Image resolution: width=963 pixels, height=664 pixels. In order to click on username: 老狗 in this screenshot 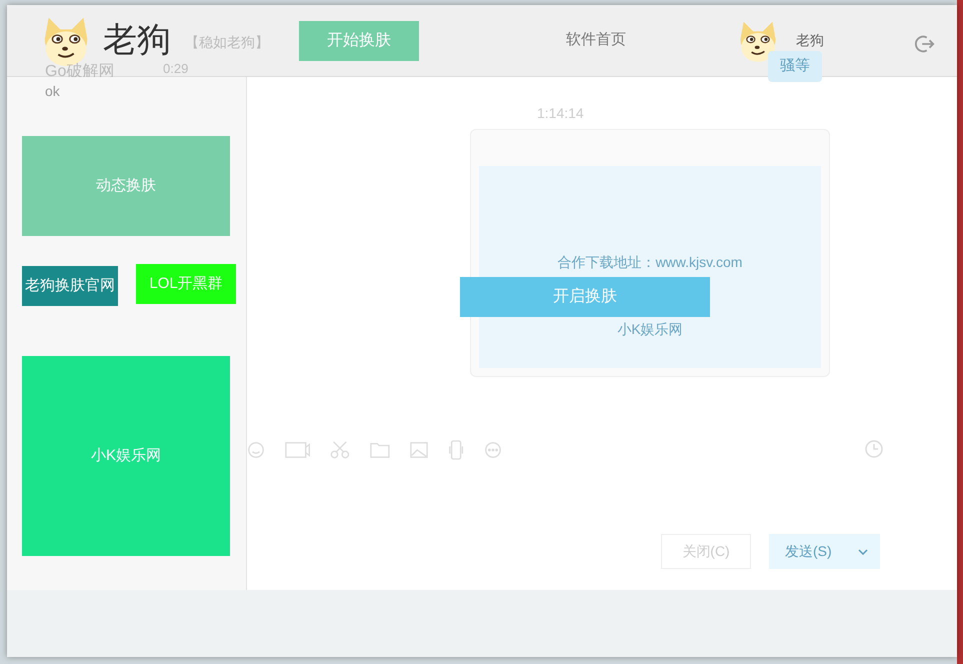, I will do `click(810, 40)`.